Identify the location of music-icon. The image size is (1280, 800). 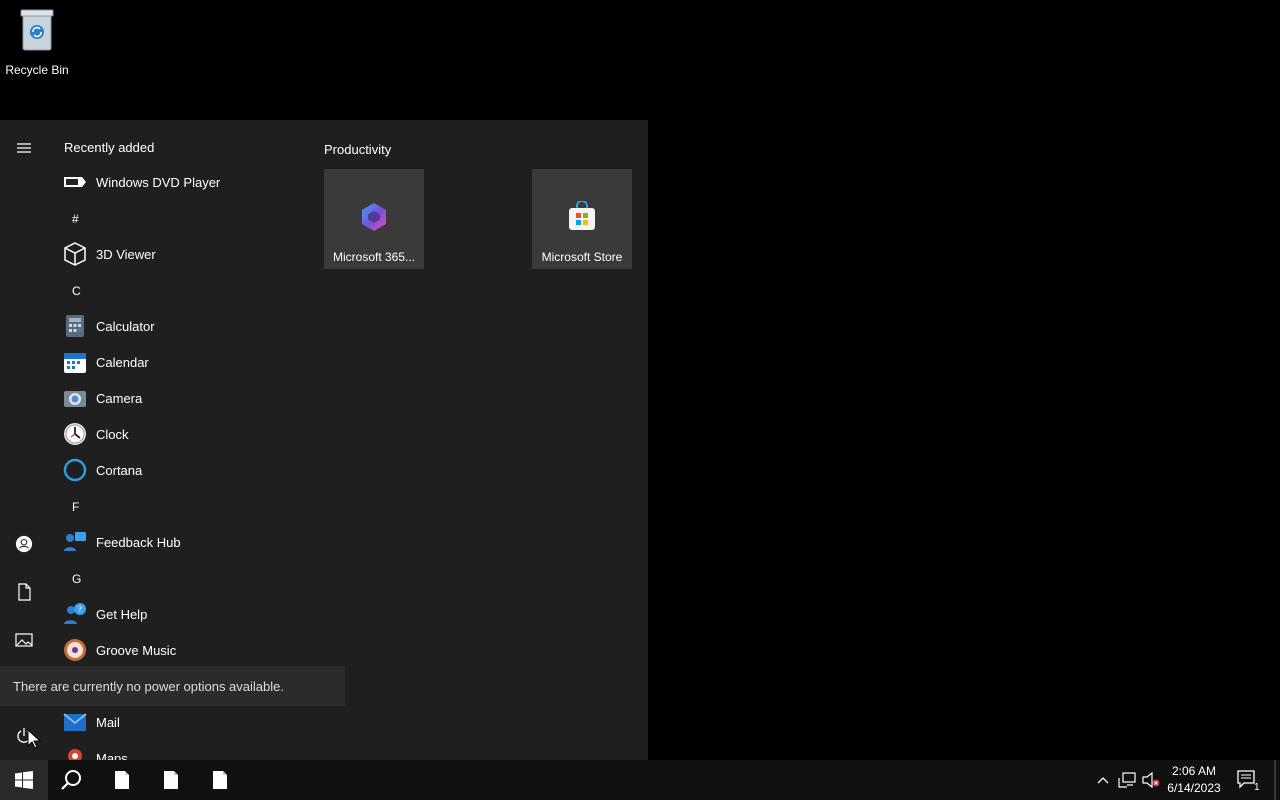
(75, 650).